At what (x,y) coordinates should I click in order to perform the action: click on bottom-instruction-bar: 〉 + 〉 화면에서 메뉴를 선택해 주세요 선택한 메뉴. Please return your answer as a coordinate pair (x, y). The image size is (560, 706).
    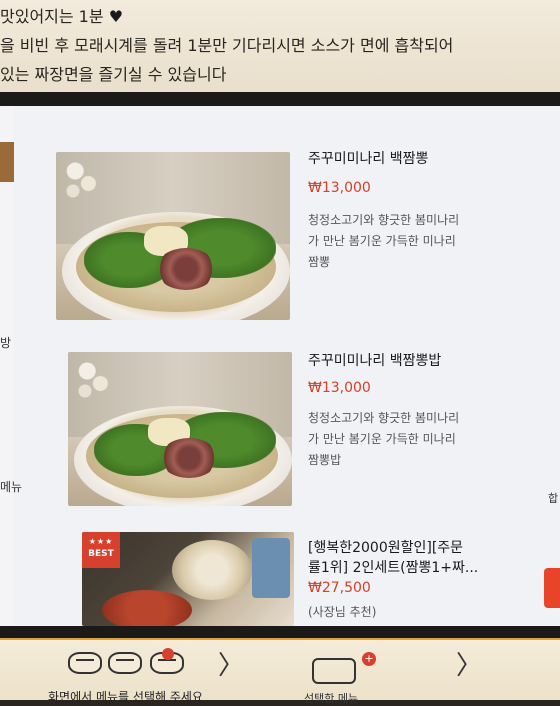
    Looking at the image, I should click on (280, 671).